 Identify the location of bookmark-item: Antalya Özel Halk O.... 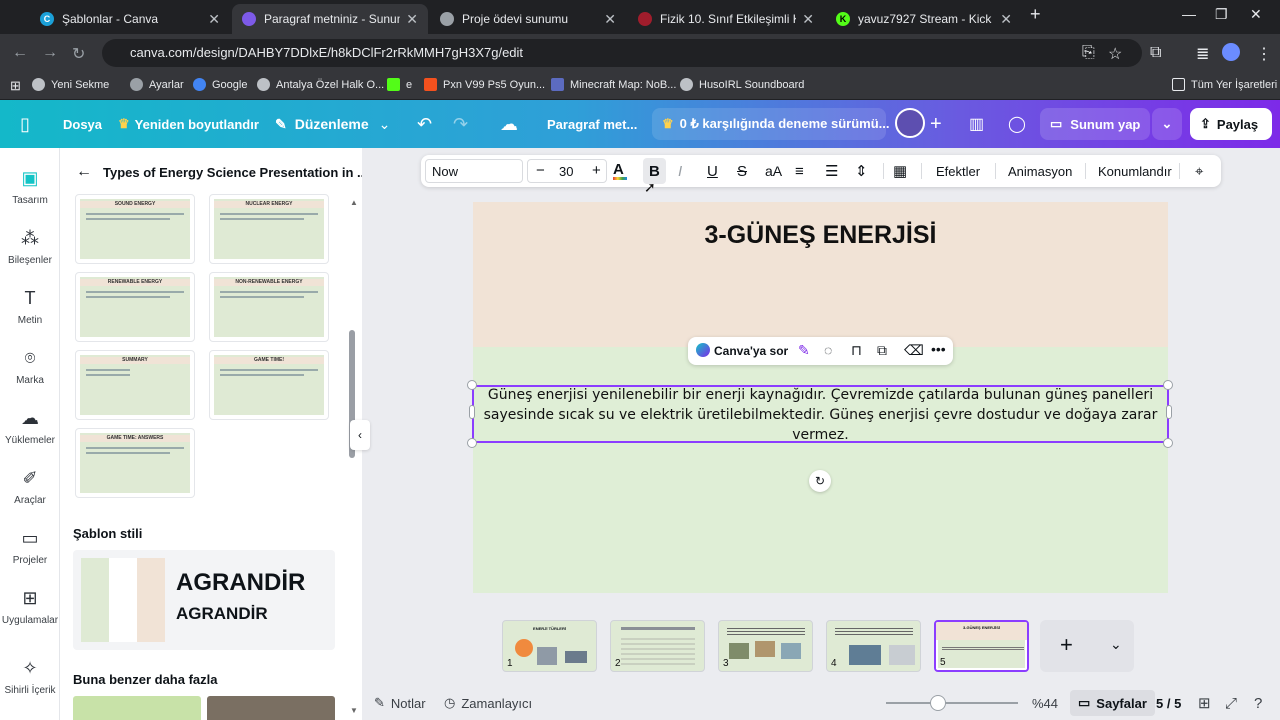
(320, 84).